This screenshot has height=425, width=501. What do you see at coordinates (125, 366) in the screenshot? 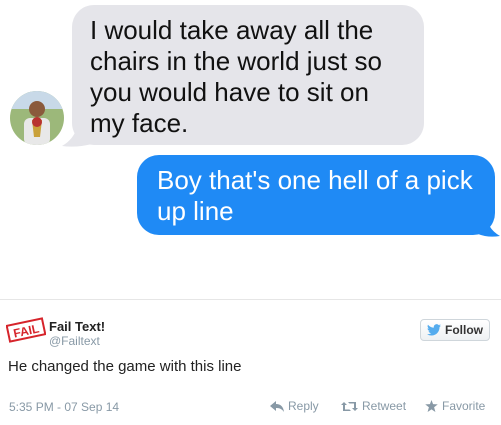
I see `tweet-text: He changed the game with this line` at bounding box center [125, 366].